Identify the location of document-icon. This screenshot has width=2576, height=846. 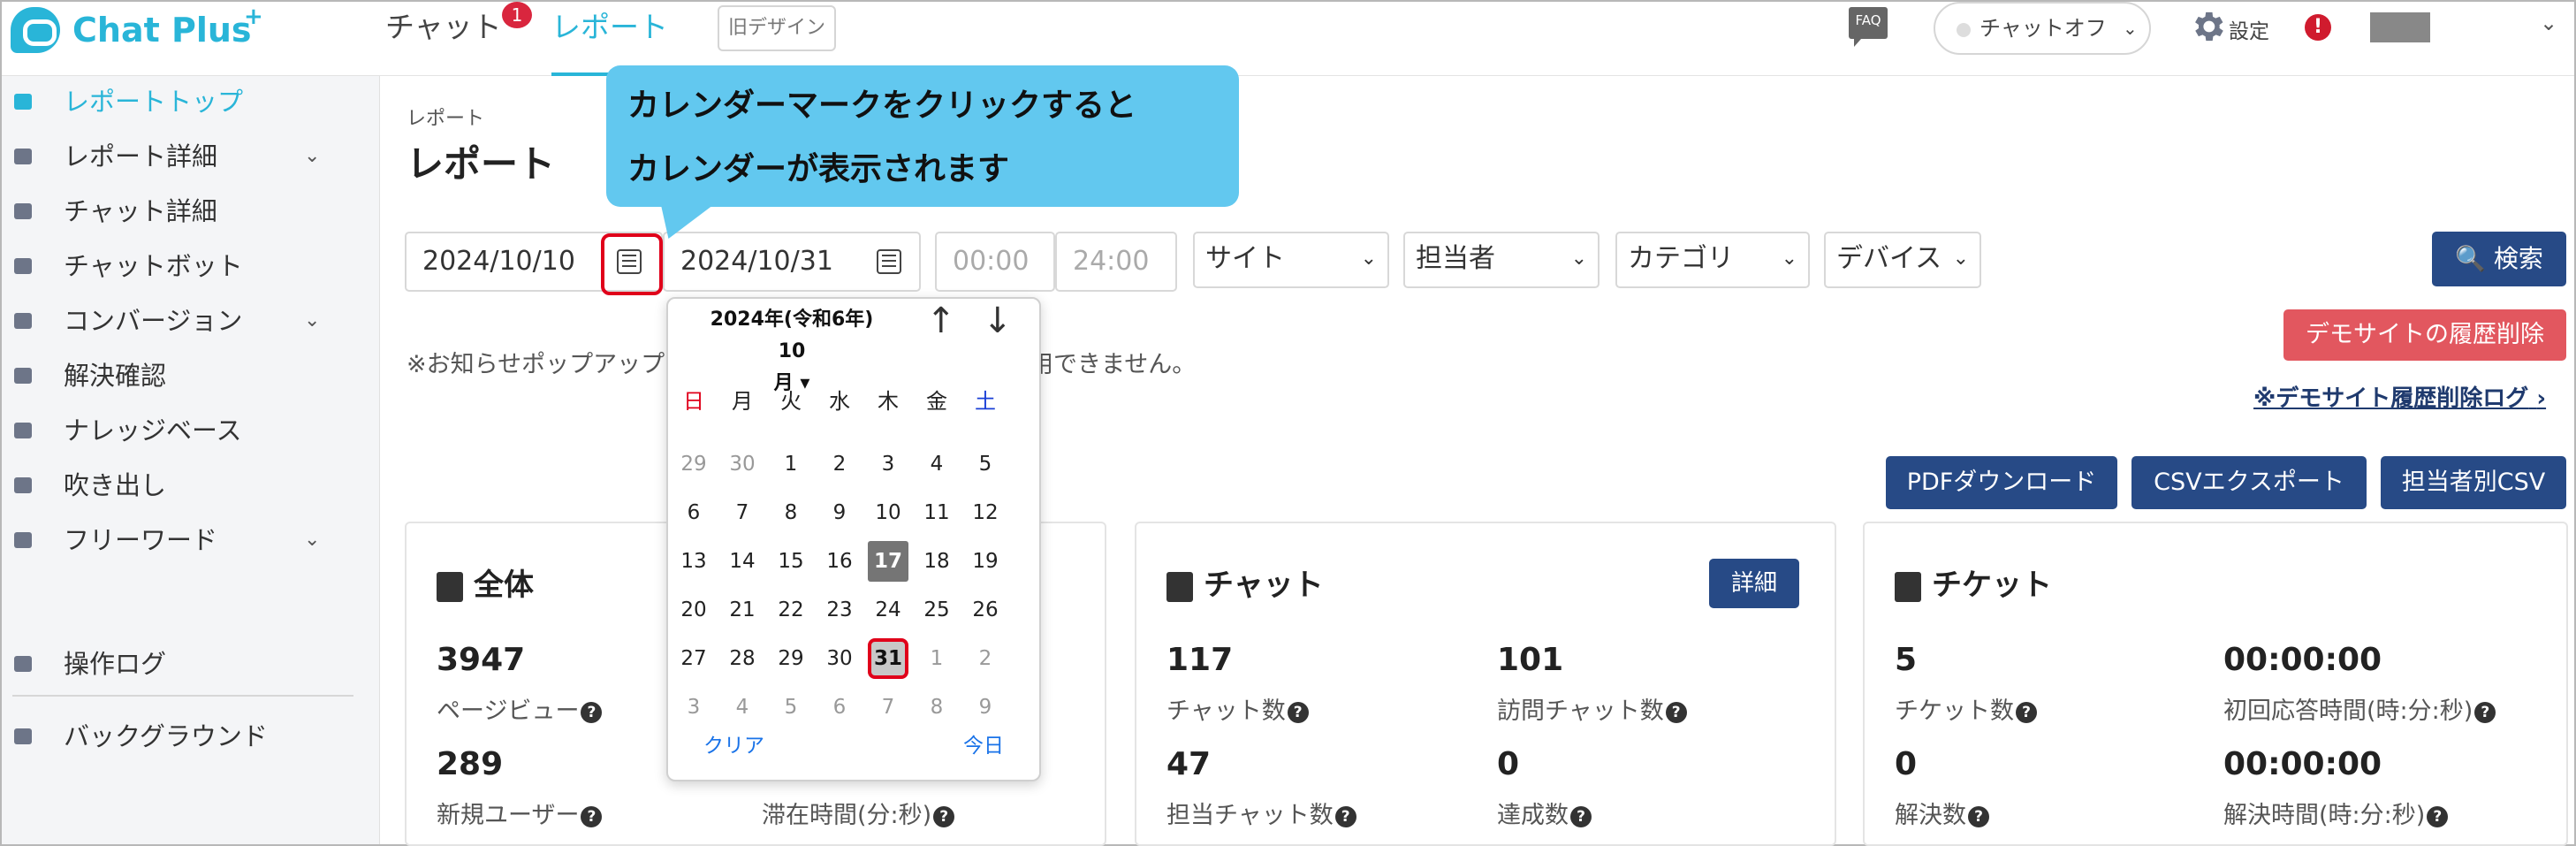
(450, 586).